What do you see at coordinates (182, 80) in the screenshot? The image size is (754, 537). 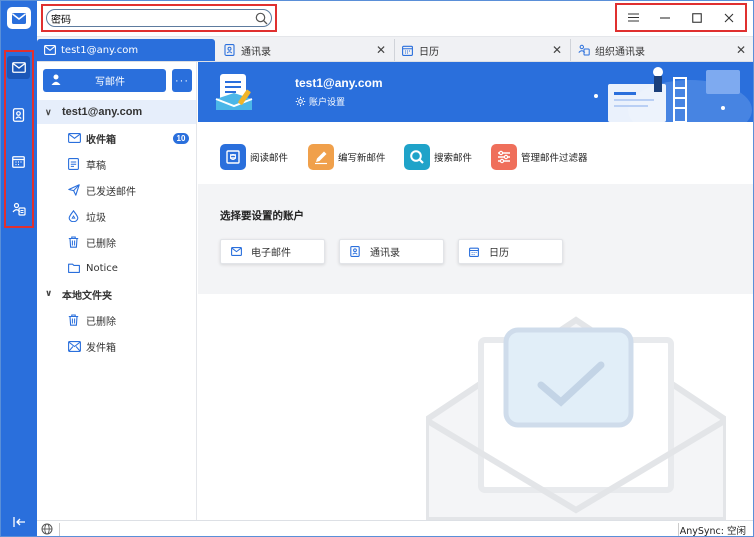 I see `more-options-button: ···` at bounding box center [182, 80].